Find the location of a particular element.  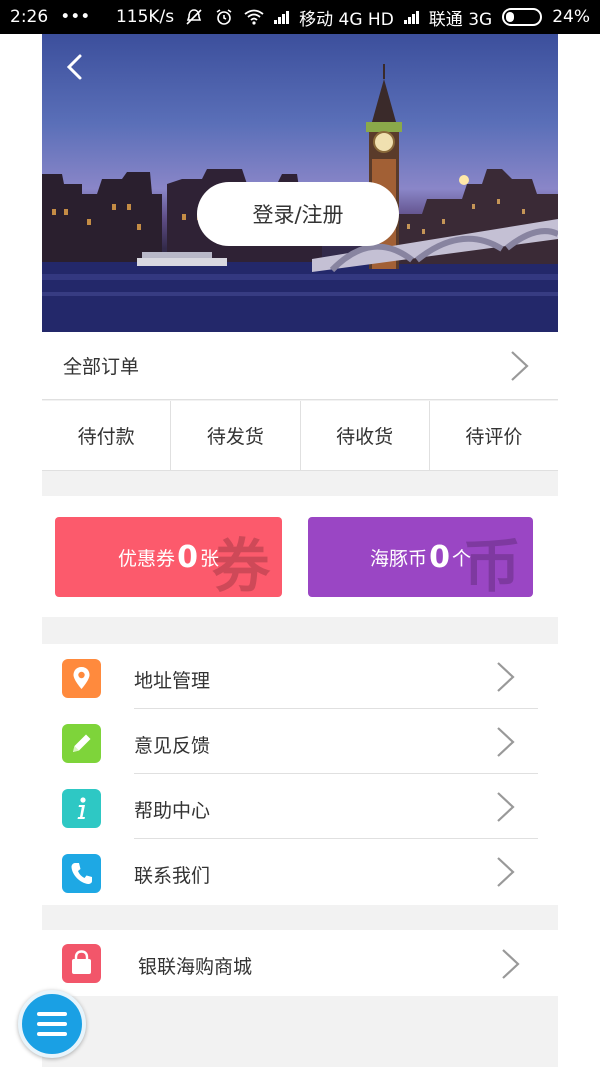

coin-unit: 个 is located at coordinates (461, 558).